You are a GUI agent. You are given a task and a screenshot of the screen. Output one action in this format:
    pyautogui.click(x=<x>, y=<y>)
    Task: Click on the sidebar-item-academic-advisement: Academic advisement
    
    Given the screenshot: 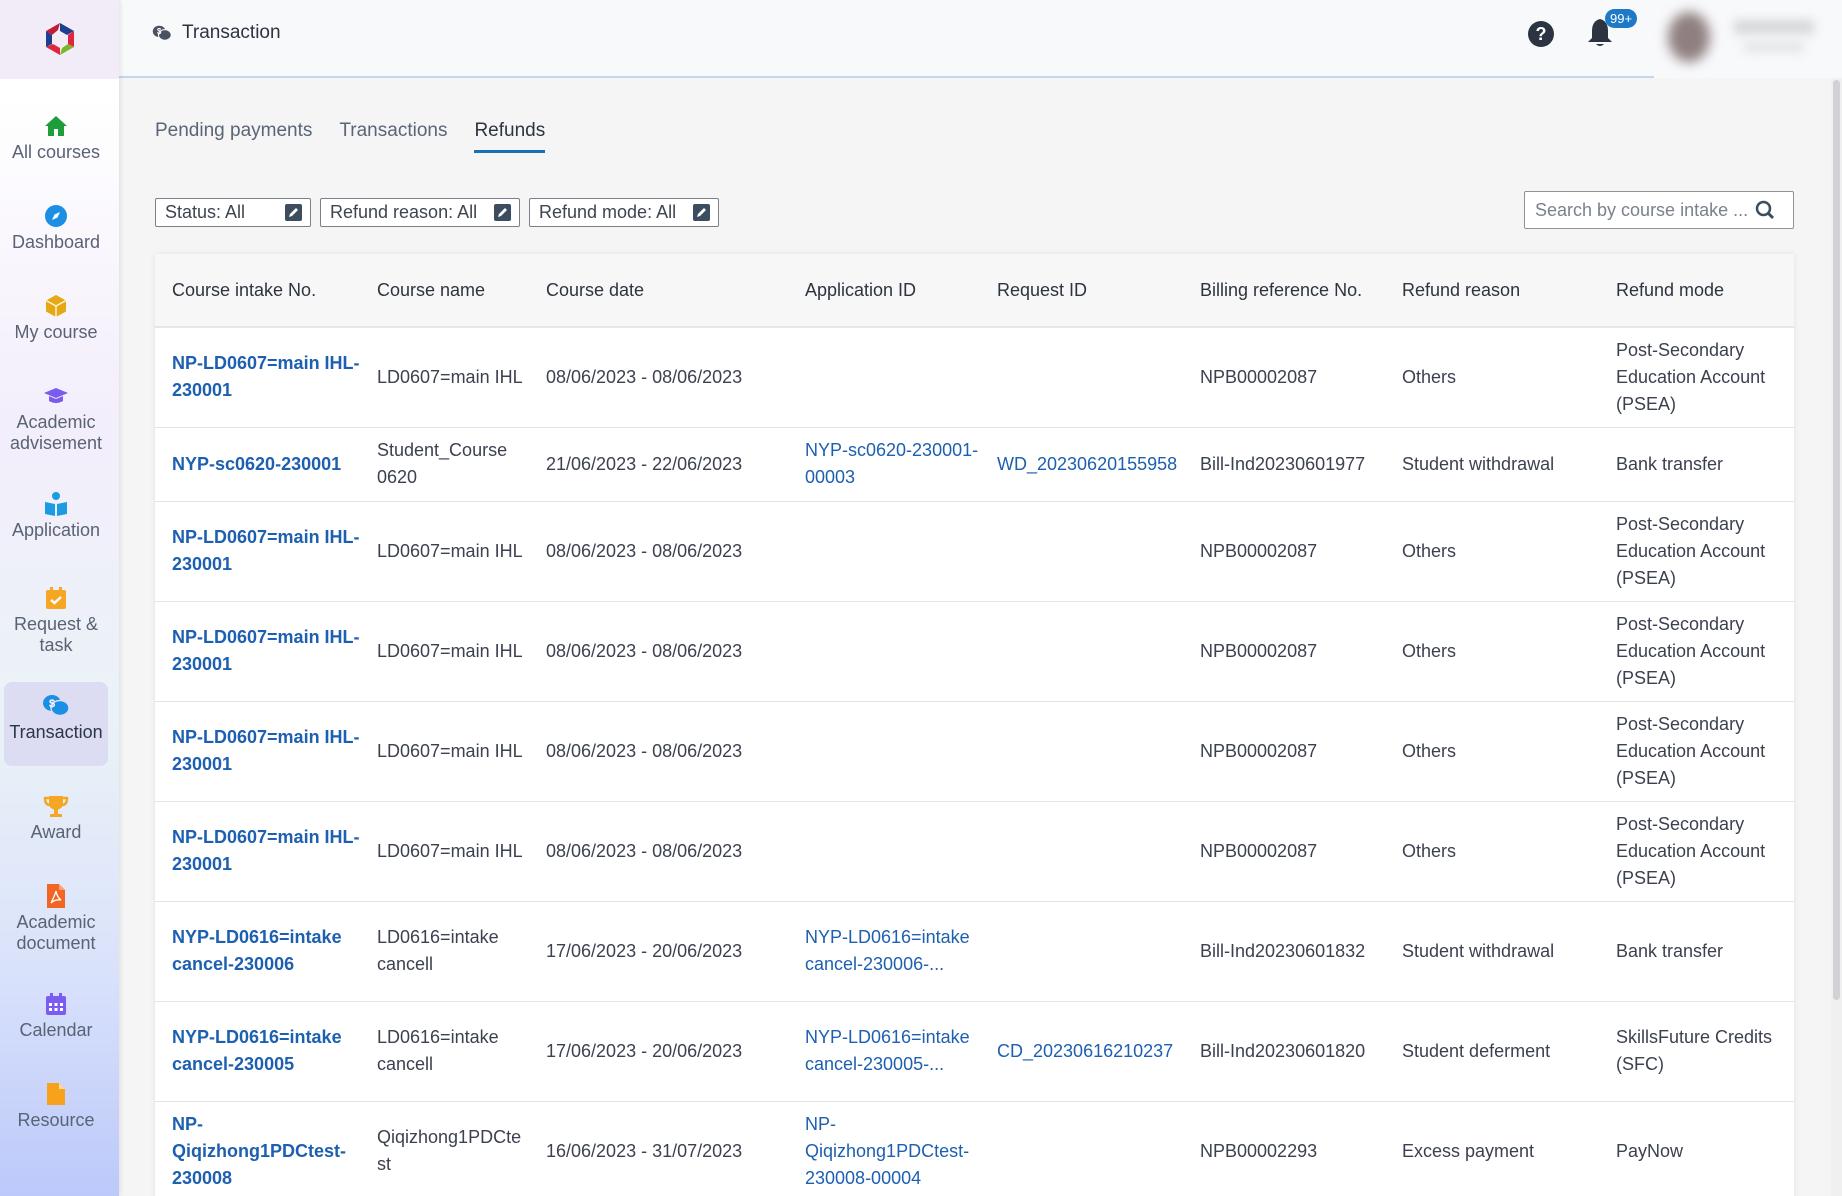 What is the action you would take?
    pyautogui.click(x=56, y=413)
    